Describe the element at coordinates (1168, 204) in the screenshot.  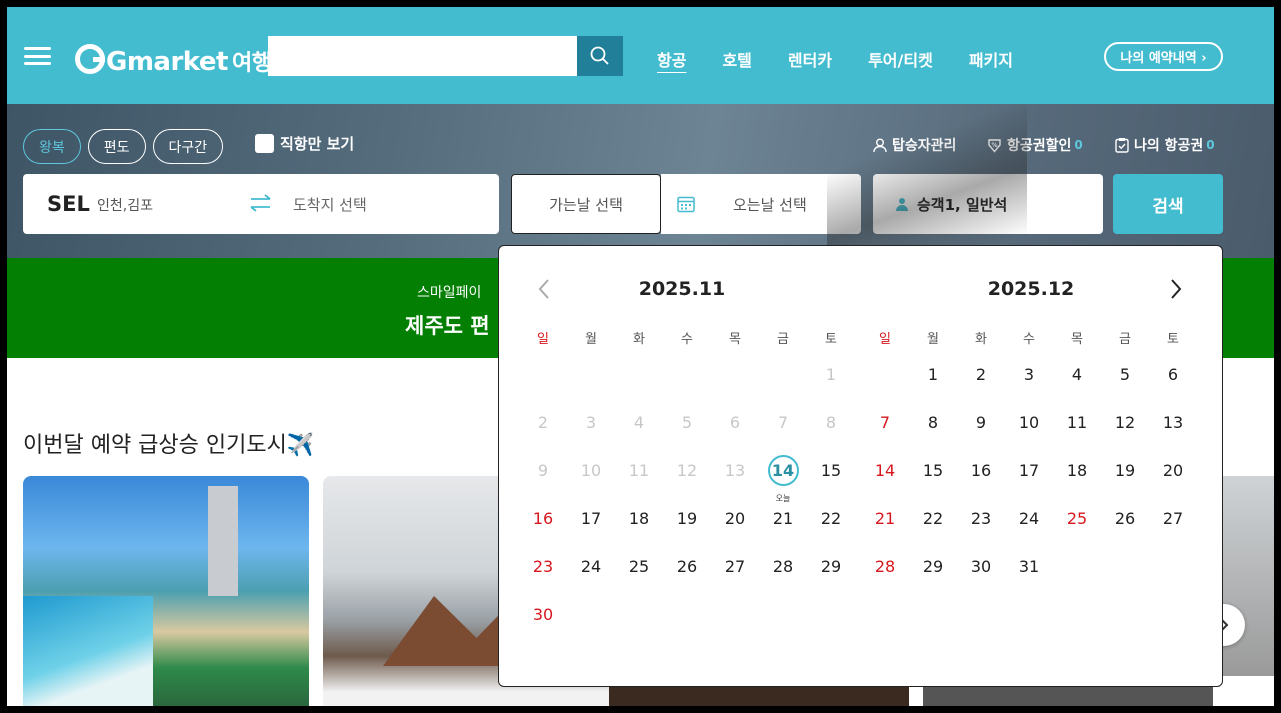
I see `flight-search-button: 검색` at that location.